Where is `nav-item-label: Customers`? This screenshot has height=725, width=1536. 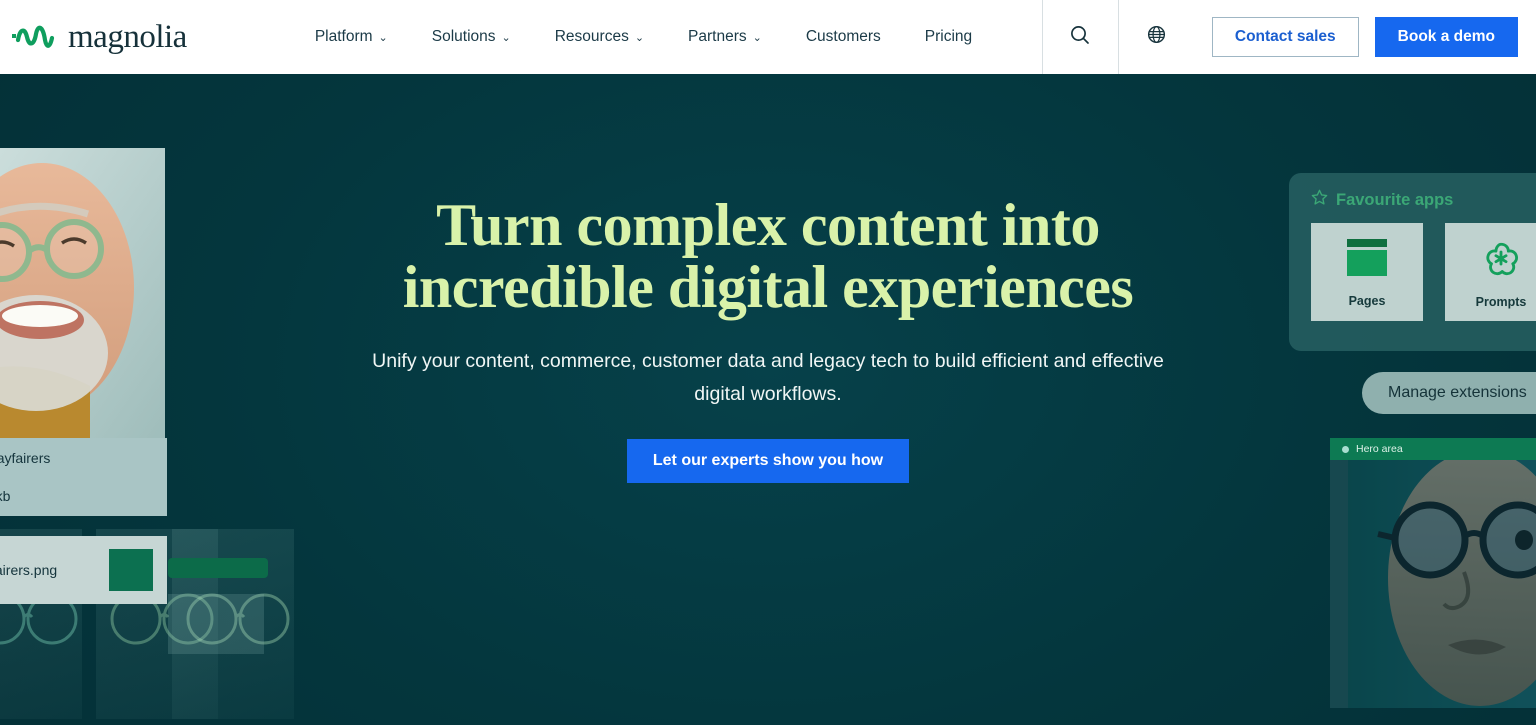 nav-item-label: Customers is located at coordinates (843, 36).